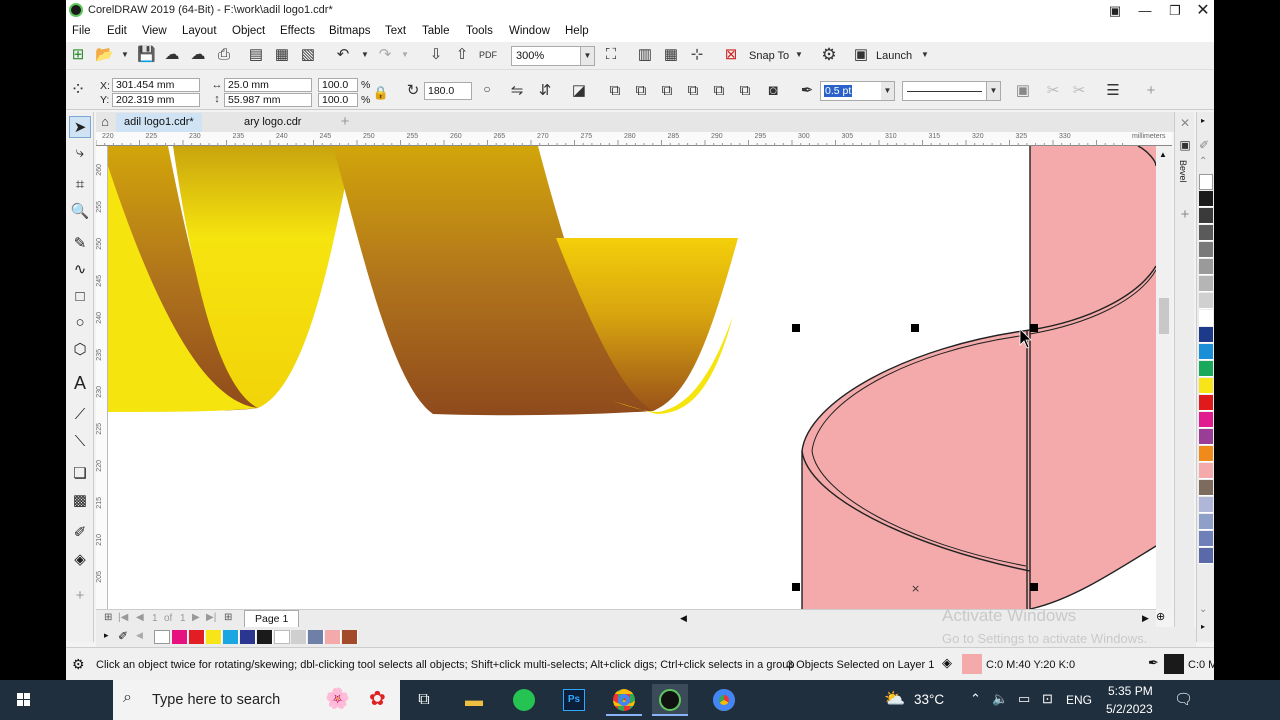 Image resolution: width=1280 pixels, height=720 pixels. What do you see at coordinates (1185, 123) in the screenshot?
I see `docker-close-icon: ✕` at bounding box center [1185, 123].